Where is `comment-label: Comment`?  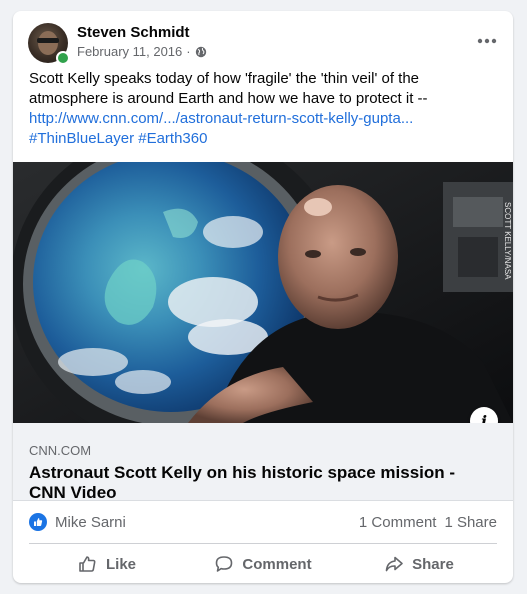 comment-label: Comment is located at coordinates (277, 564).